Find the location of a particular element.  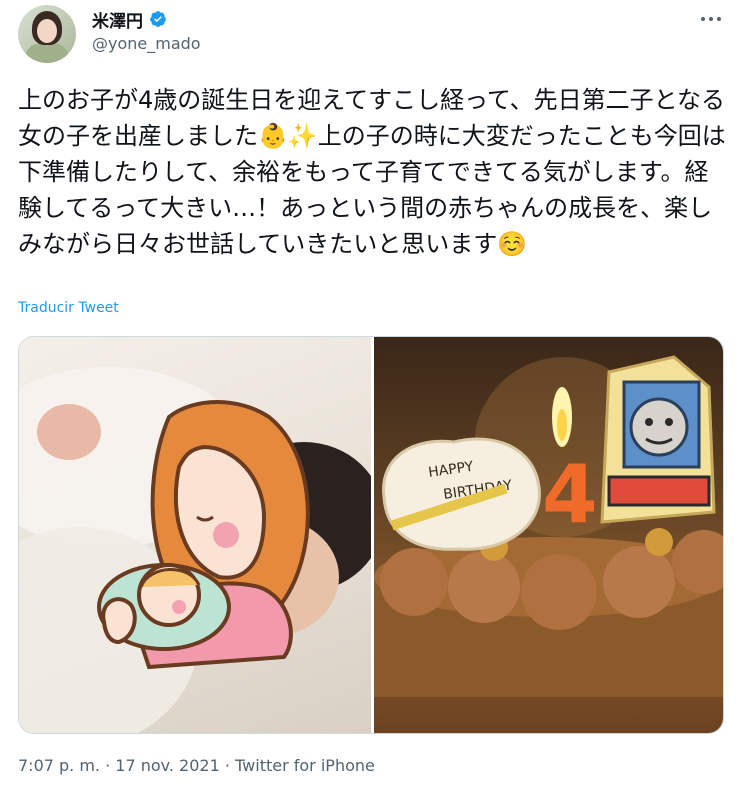

tweet-source: Twitter for iPhone is located at coordinates (305, 765).